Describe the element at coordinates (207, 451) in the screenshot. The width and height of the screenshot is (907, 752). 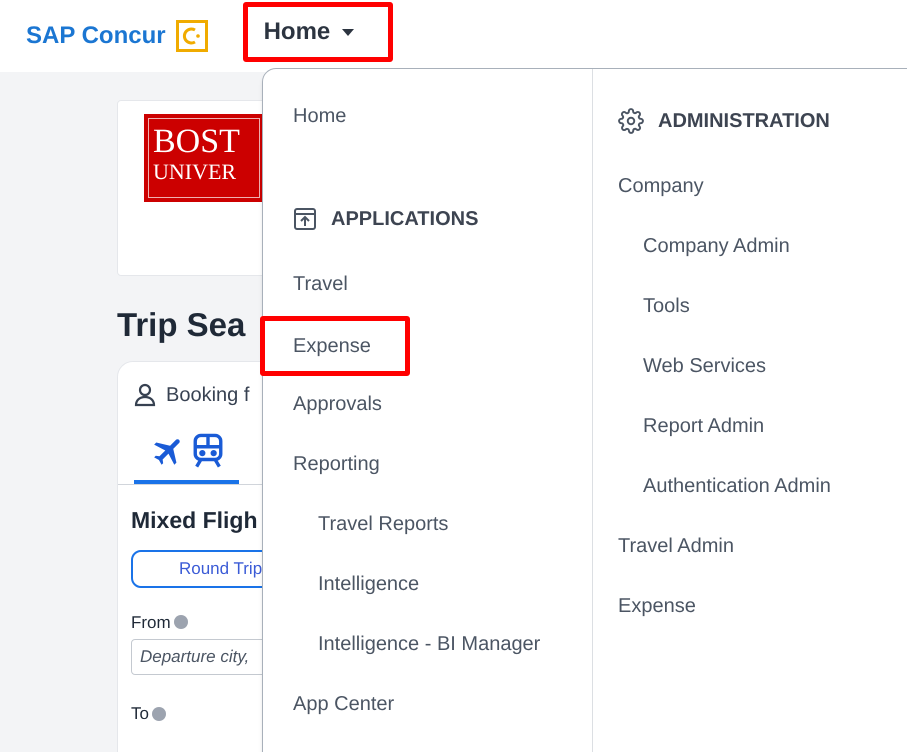
I see `train-icon` at that location.